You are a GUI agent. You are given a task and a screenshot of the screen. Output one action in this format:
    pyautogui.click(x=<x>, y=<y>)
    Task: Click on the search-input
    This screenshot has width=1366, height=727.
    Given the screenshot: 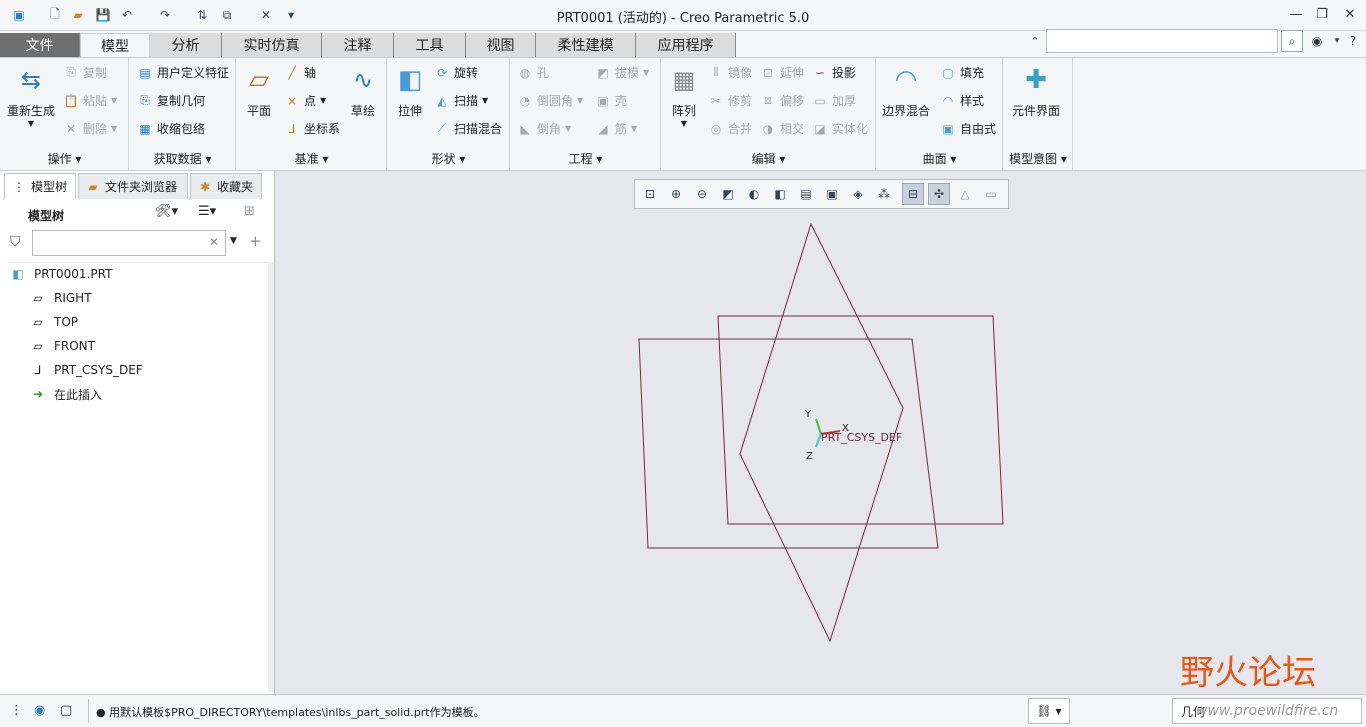 What is the action you would take?
    pyautogui.click(x=1162, y=41)
    